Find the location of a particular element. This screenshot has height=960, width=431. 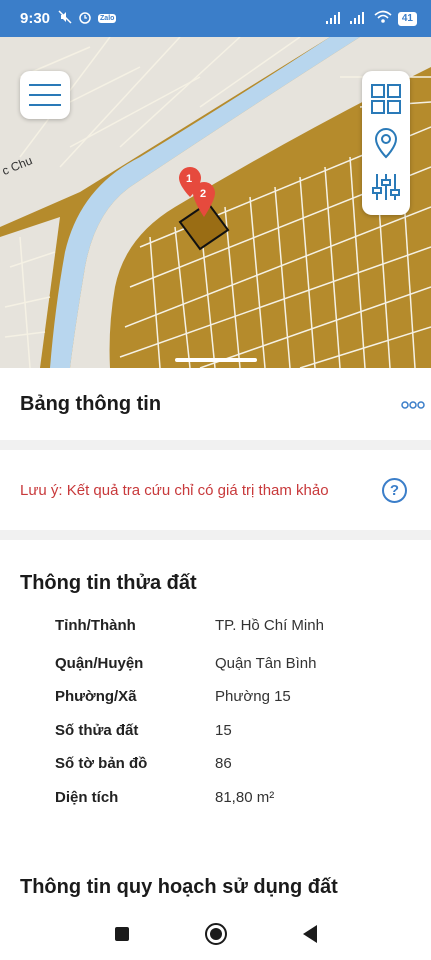

system-nav-bar is located at coordinates (215, 934).